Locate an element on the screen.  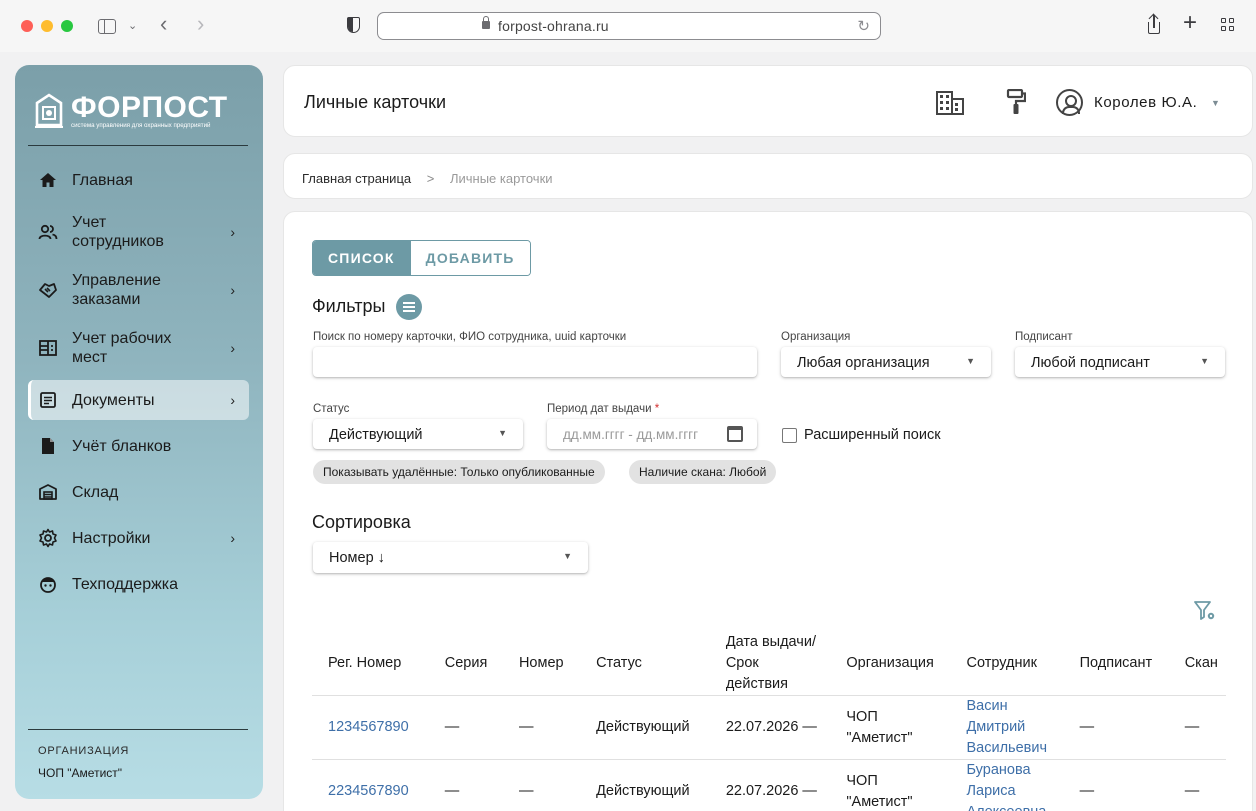
maximize-window-button is located at coordinates (67, 26).